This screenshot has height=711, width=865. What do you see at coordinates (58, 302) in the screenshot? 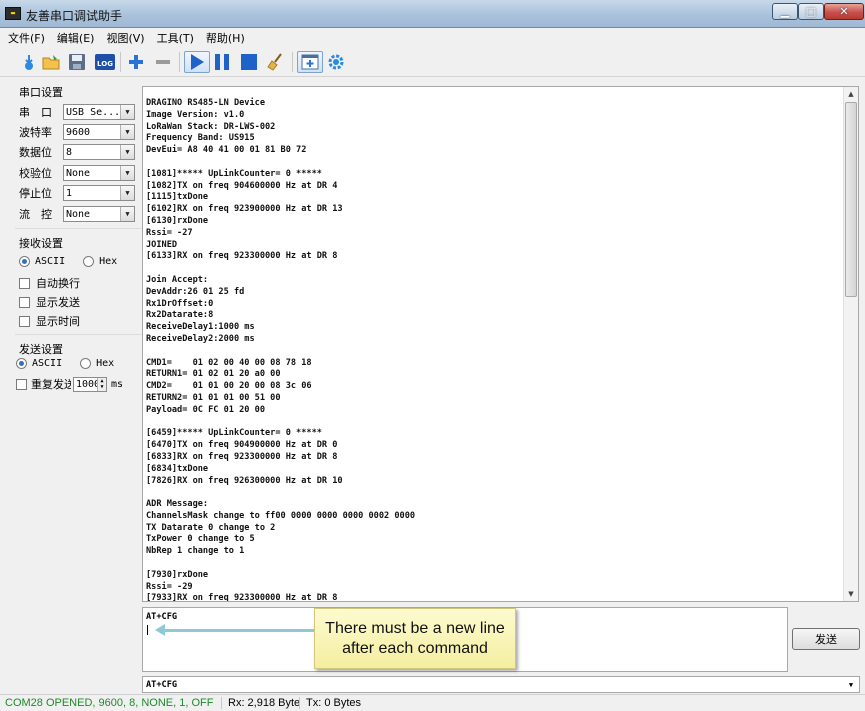
I see `show-send-label: 显示发送` at bounding box center [58, 302].